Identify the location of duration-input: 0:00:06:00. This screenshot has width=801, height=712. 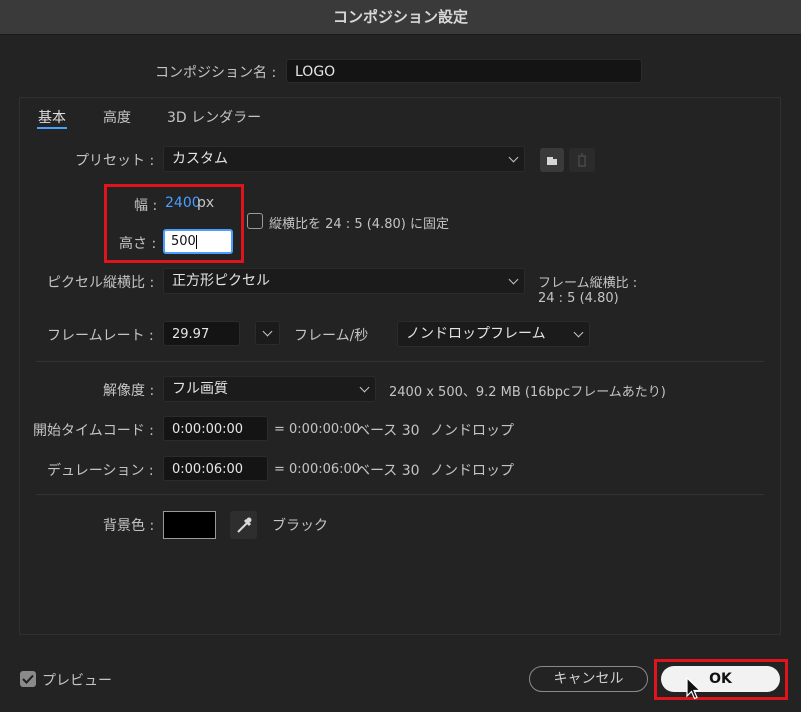
(215, 468).